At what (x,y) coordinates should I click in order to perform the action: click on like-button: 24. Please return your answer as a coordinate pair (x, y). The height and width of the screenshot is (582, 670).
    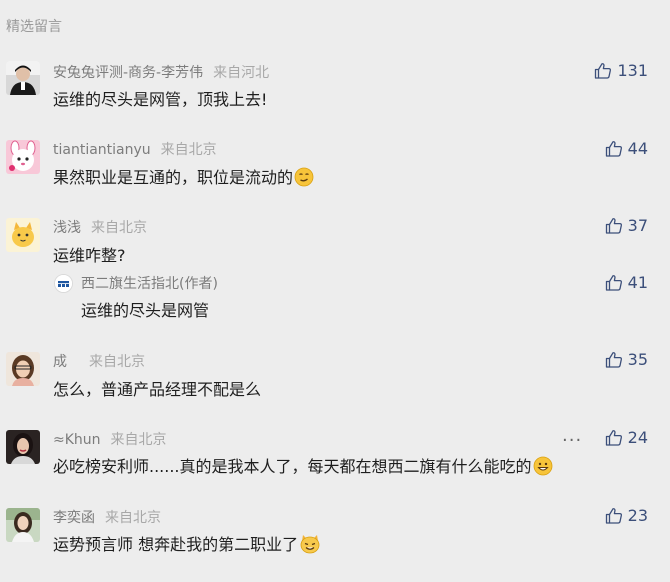
    Looking at the image, I should click on (626, 437).